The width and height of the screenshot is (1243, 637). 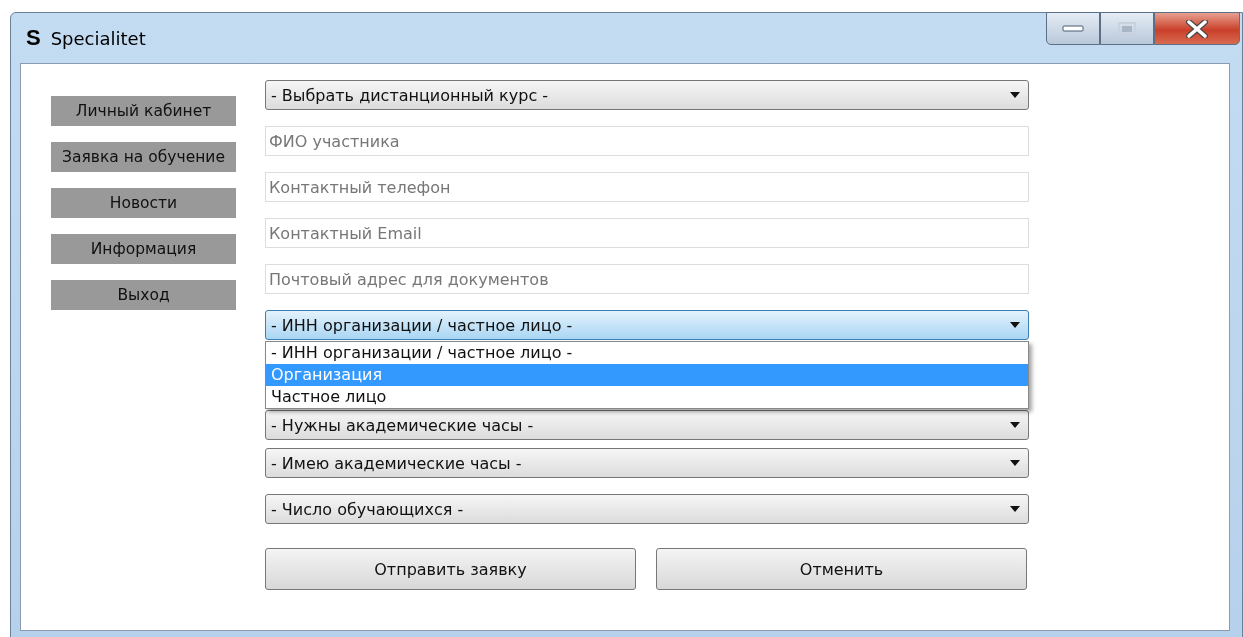 I want to click on close-button, so click(x=1197, y=28).